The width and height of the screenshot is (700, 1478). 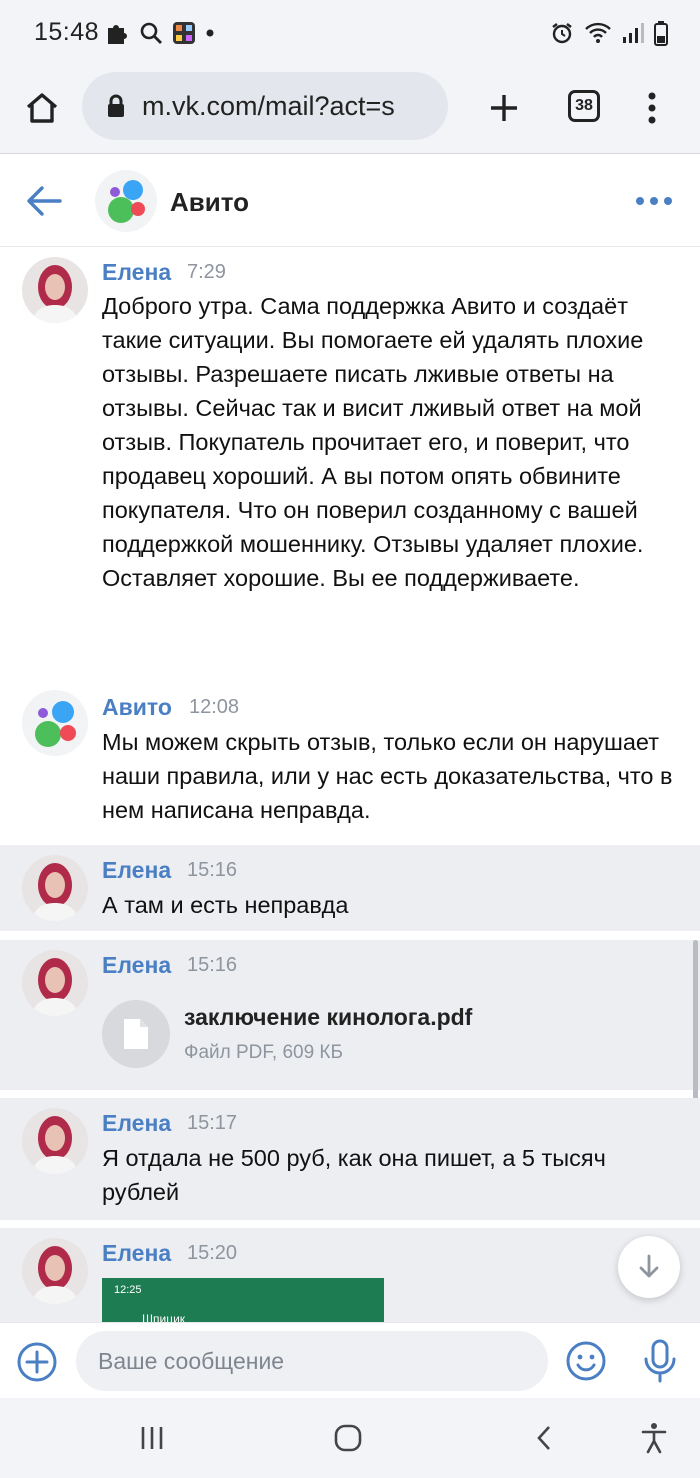 I want to click on message-author: Авито, so click(x=137, y=707).